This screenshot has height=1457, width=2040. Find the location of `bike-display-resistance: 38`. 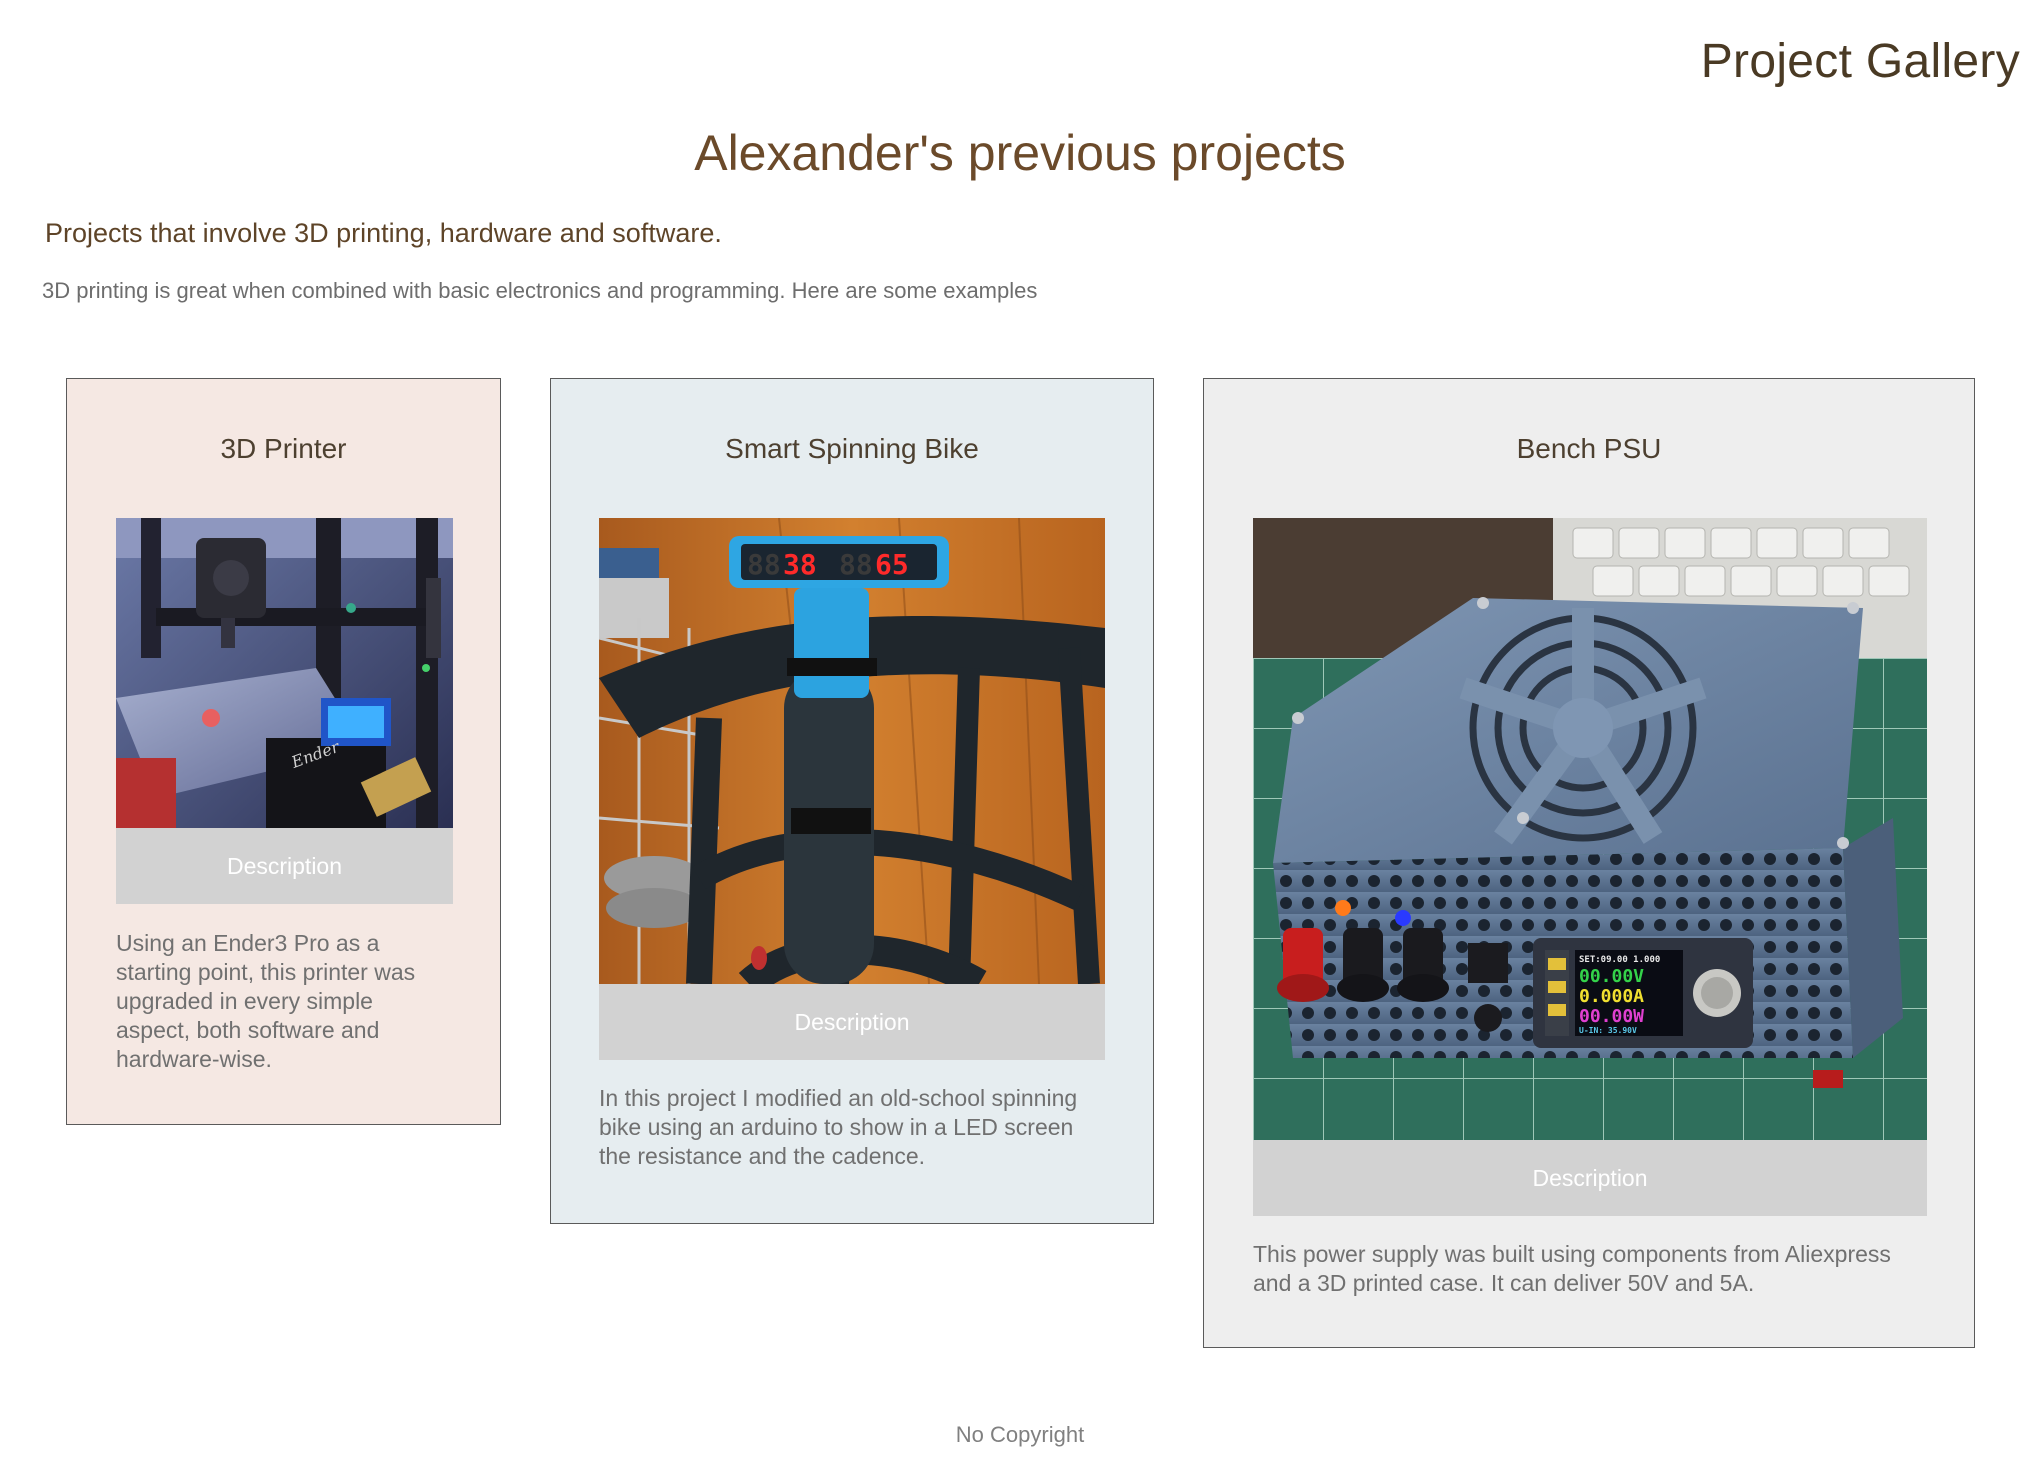

bike-display-resistance: 38 is located at coordinates (800, 564).